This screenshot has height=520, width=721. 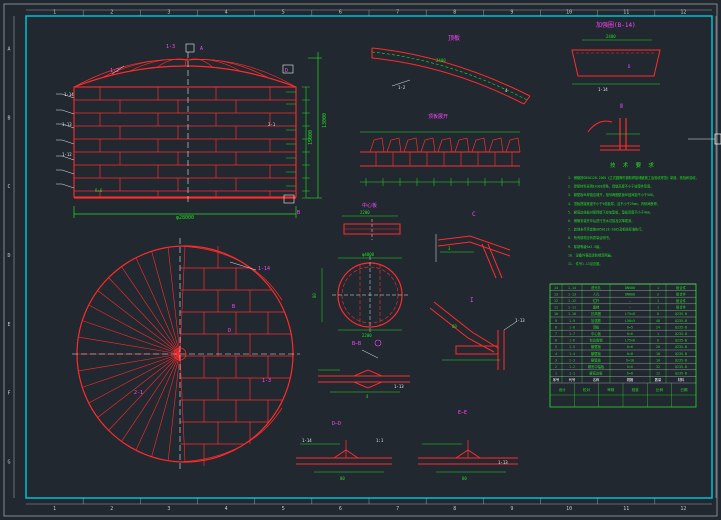 What do you see at coordinates (298, 213) in the screenshot?
I see `part-label-h: B` at bounding box center [298, 213].